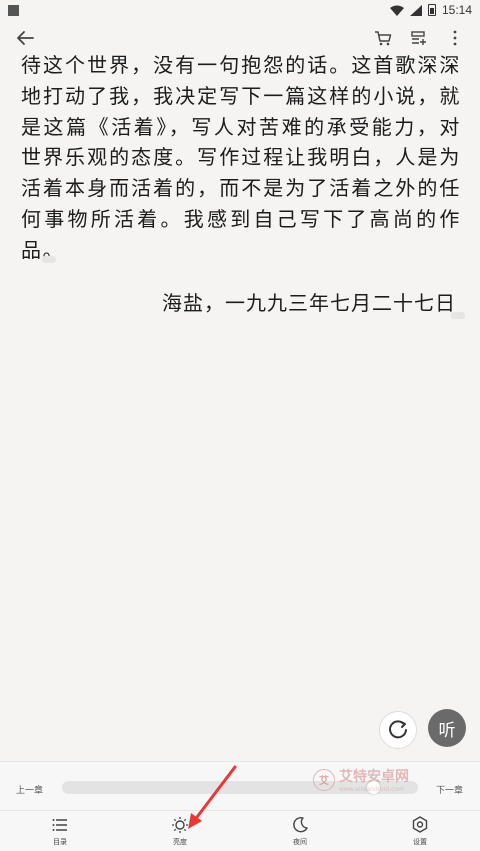 This screenshot has height=851, width=480. What do you see at coordinates (309, 303) in the screenshot?
I see `author-signature: 海盐，一九九三年七月二十七日` at bounding box center [309, 303].